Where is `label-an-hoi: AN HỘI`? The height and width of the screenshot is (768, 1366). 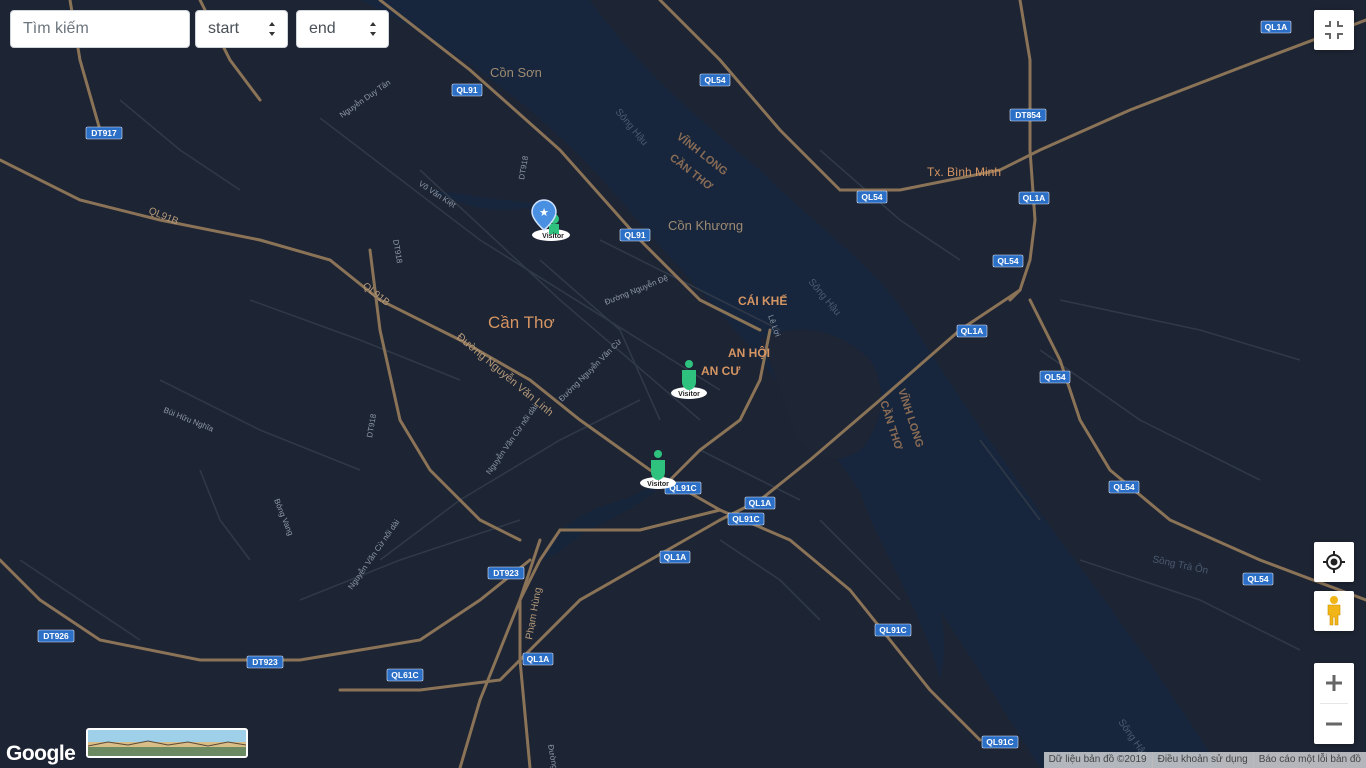
label-an-hoi: AN HỘI is located at coordinates (749, 352).